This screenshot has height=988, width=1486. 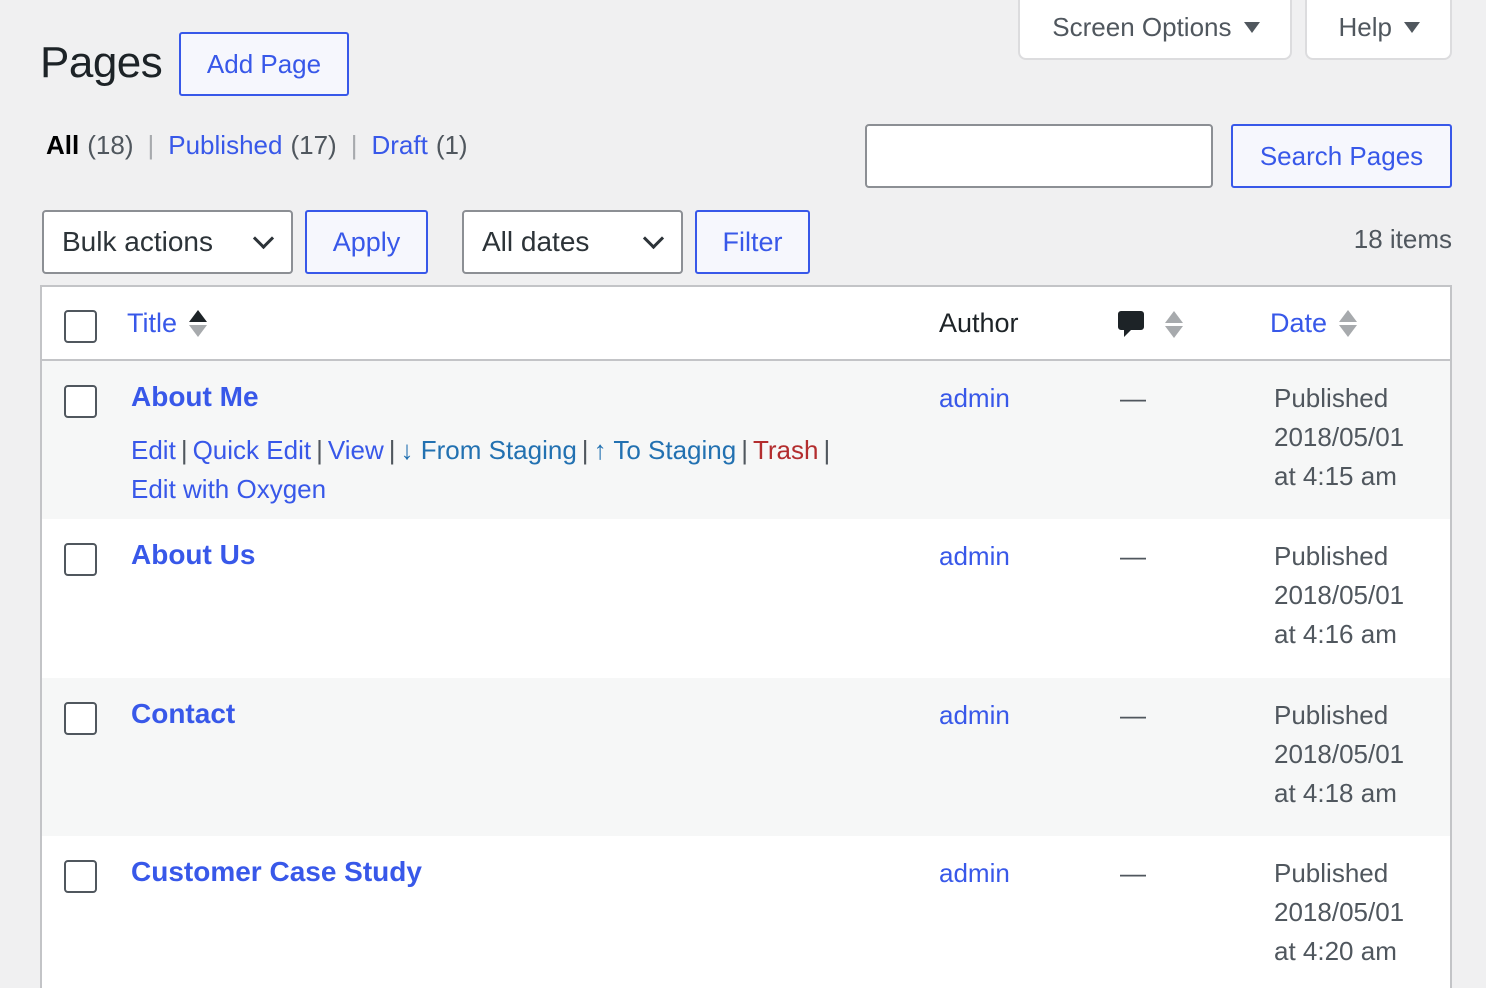 I want to click on date-time: at 4:15 am, so click(x=1335, y=476).